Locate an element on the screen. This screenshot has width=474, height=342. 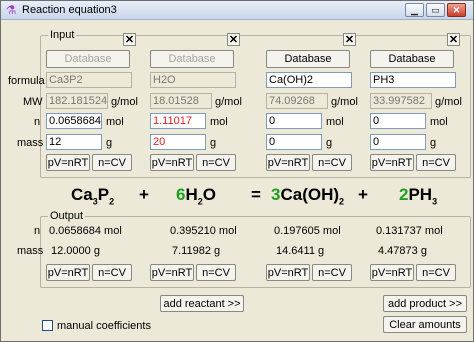
output-n-value: 0.131737 mol is located at coordinates (409, 231).